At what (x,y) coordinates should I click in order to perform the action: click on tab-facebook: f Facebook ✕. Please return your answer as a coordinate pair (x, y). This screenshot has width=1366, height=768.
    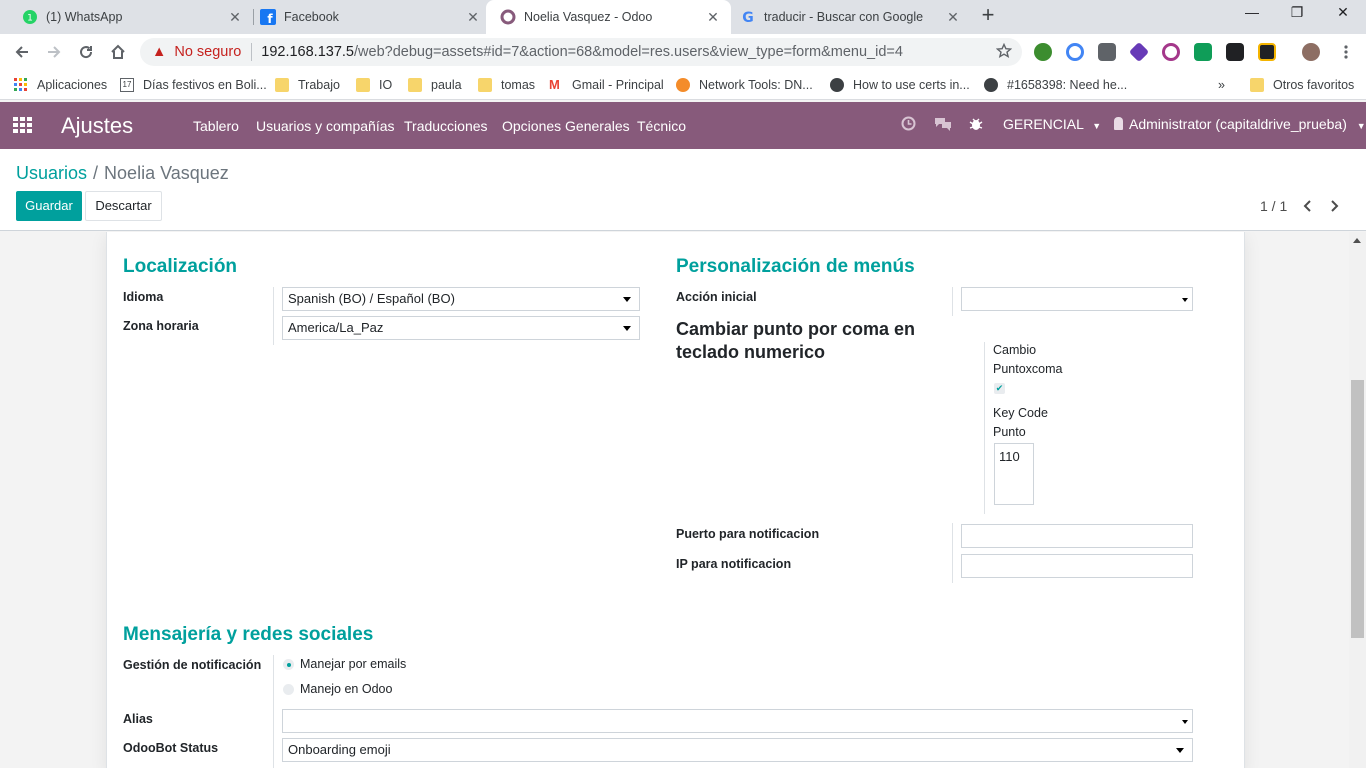
    Looking at the image, I should click on (368, 17).